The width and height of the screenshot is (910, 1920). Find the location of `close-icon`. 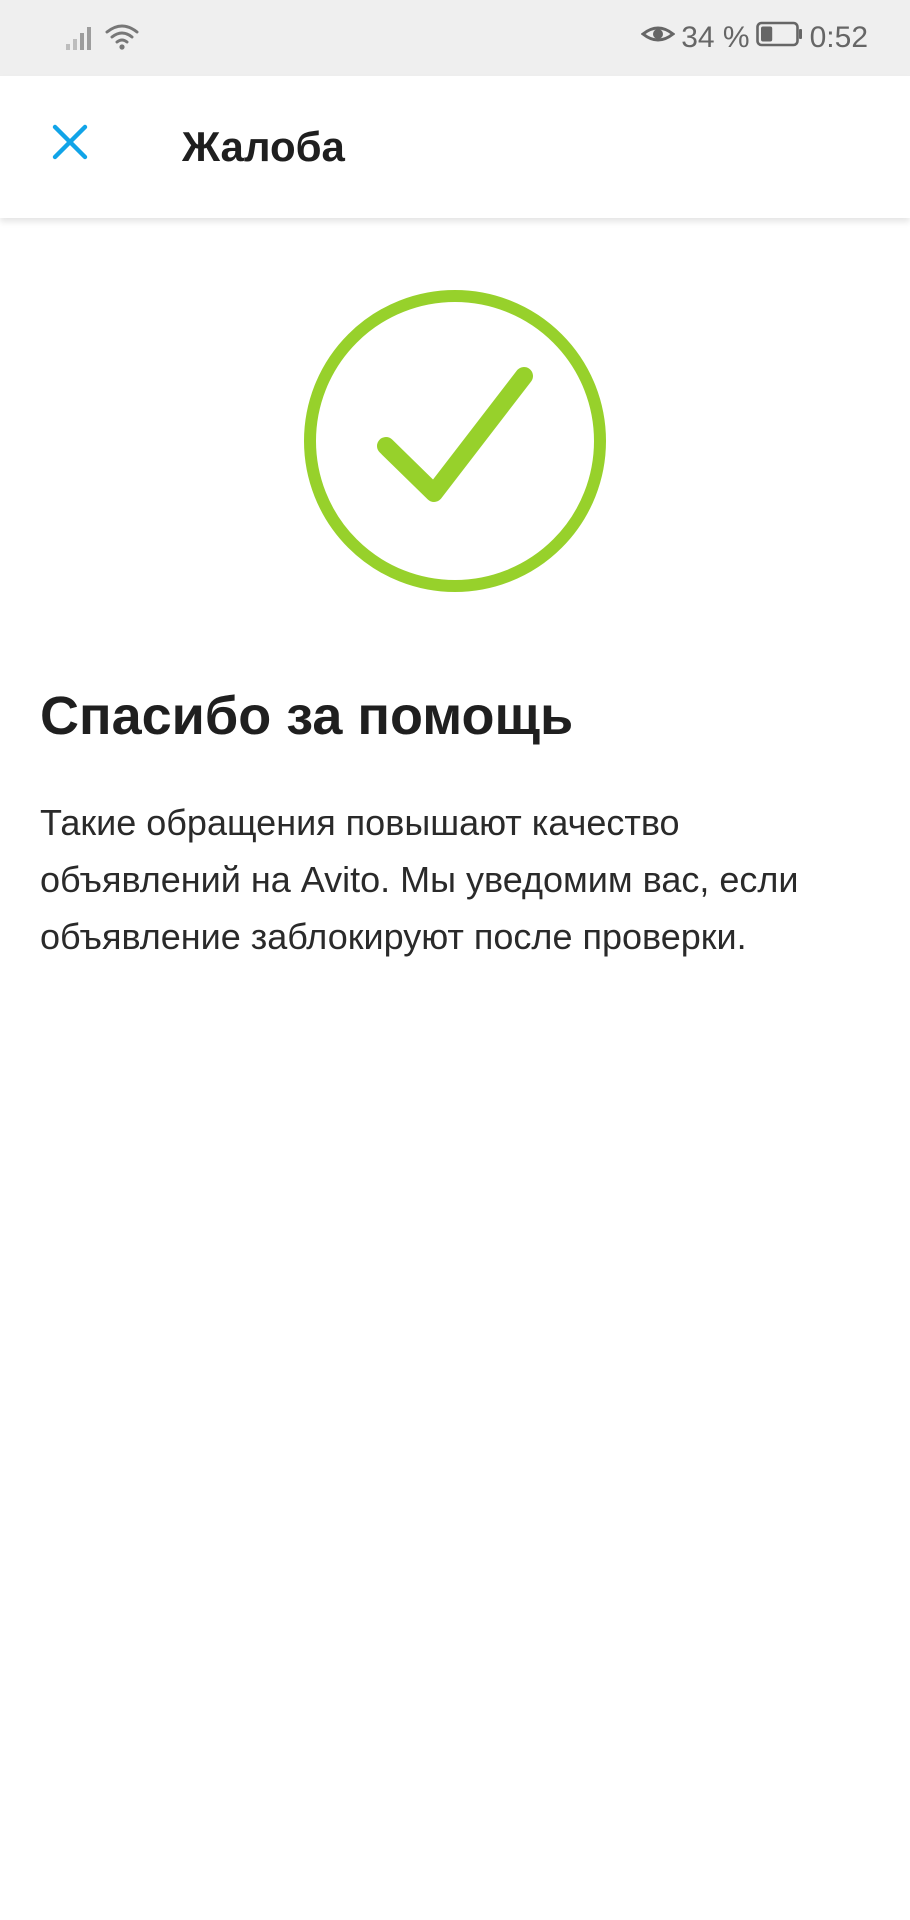

close-icon is located at coordinates (70, 144).